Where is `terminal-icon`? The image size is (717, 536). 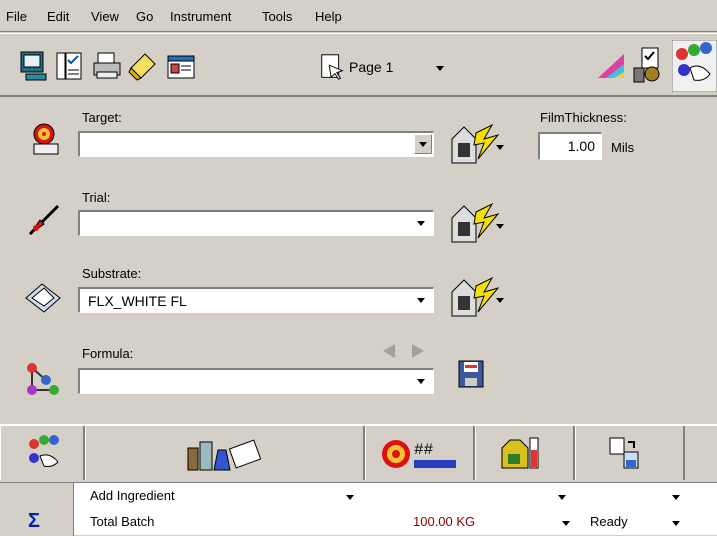 terminal-icon is located at coordinates (34, 66).